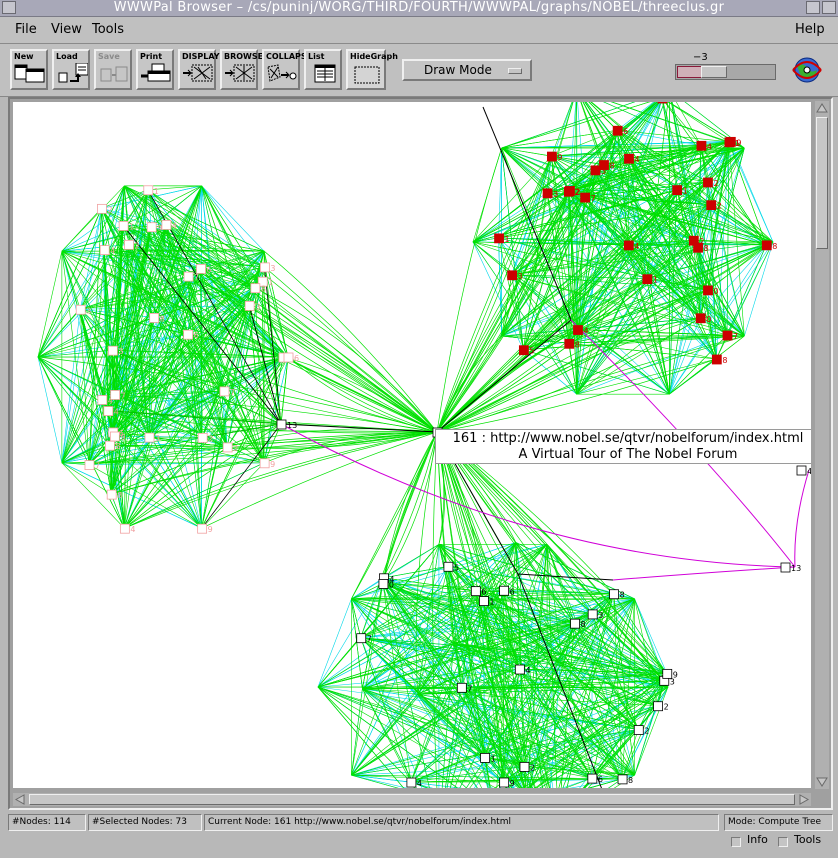 This screenshot has width=838, height=858. Describe the element at coordinates (829, 7) in the screenshot. I see `window-maximize-button` at that location.